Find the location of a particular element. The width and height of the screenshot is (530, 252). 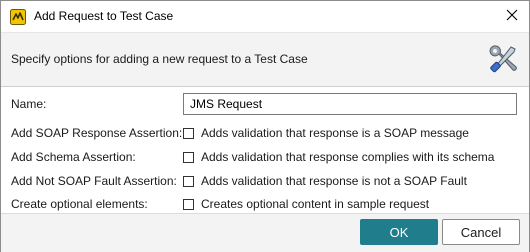

not-soap-fault-assertion-label: Add Not SOAP Fault Assertion: is located at coordinates (94, 181).